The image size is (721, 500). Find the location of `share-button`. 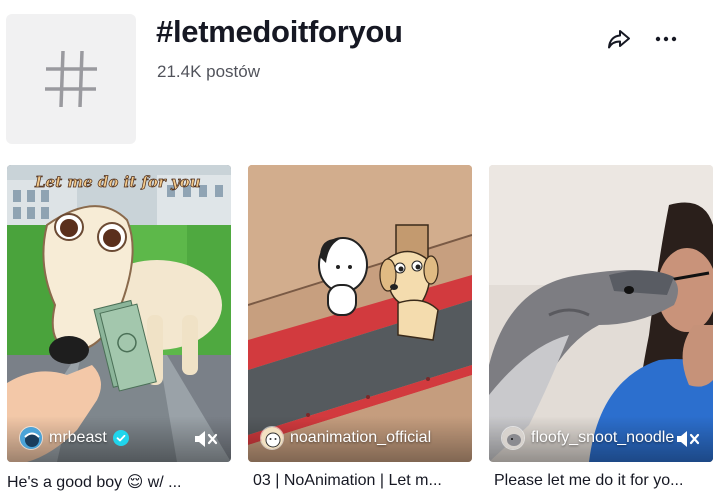

share-button is located at coordinates (619, 39).